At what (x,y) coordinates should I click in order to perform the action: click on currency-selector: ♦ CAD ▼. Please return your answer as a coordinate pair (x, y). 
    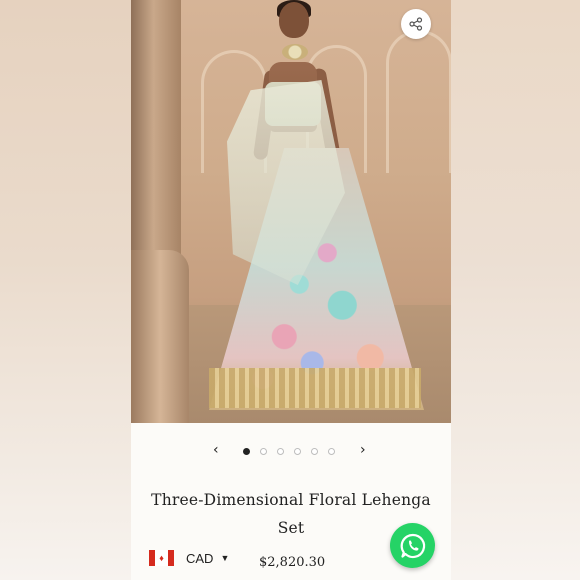
    Looking at the image, I should click on (191, 558).